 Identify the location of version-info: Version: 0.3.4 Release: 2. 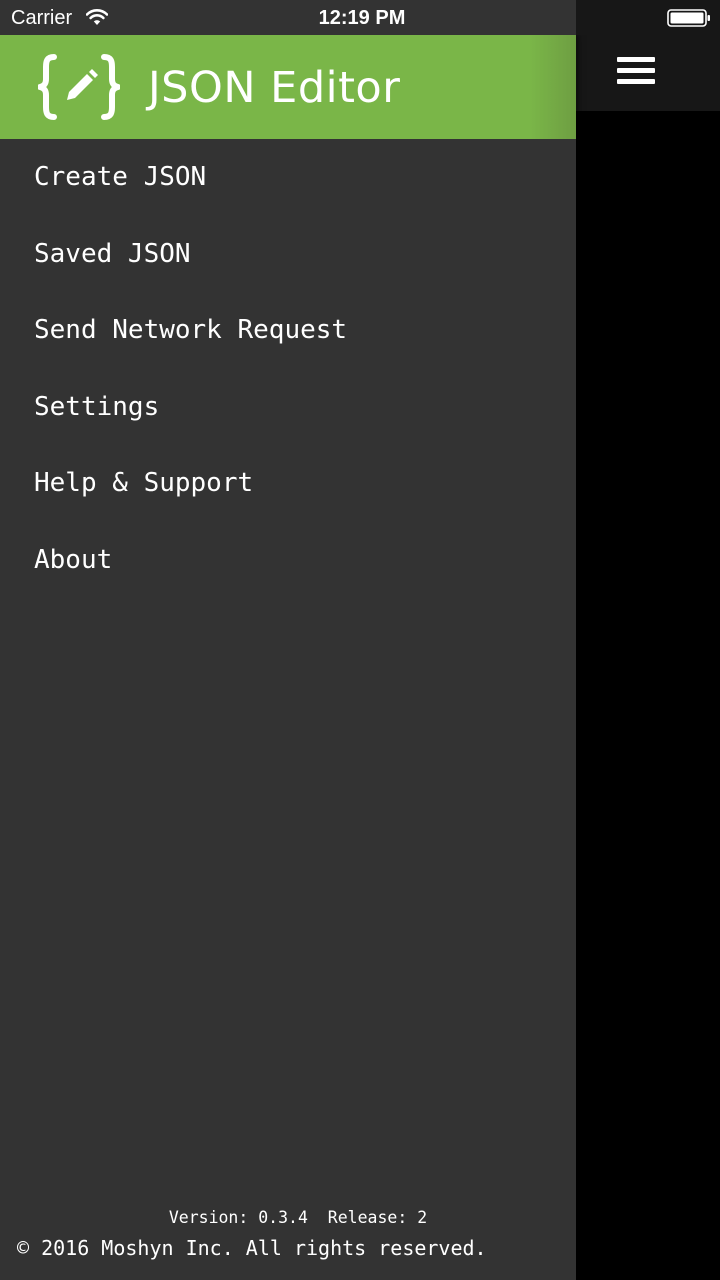
(298, 1218).